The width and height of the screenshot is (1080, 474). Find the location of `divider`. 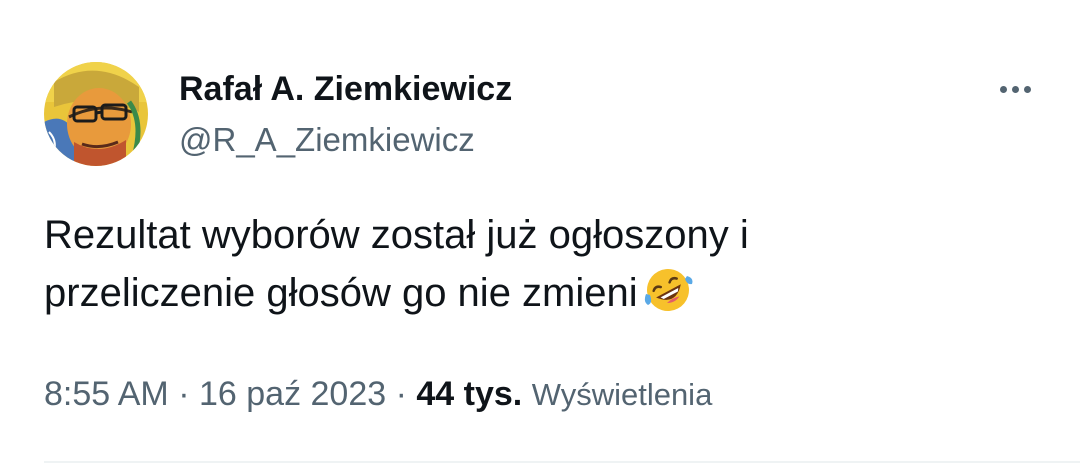

divider is located at coordinates (562, 462).